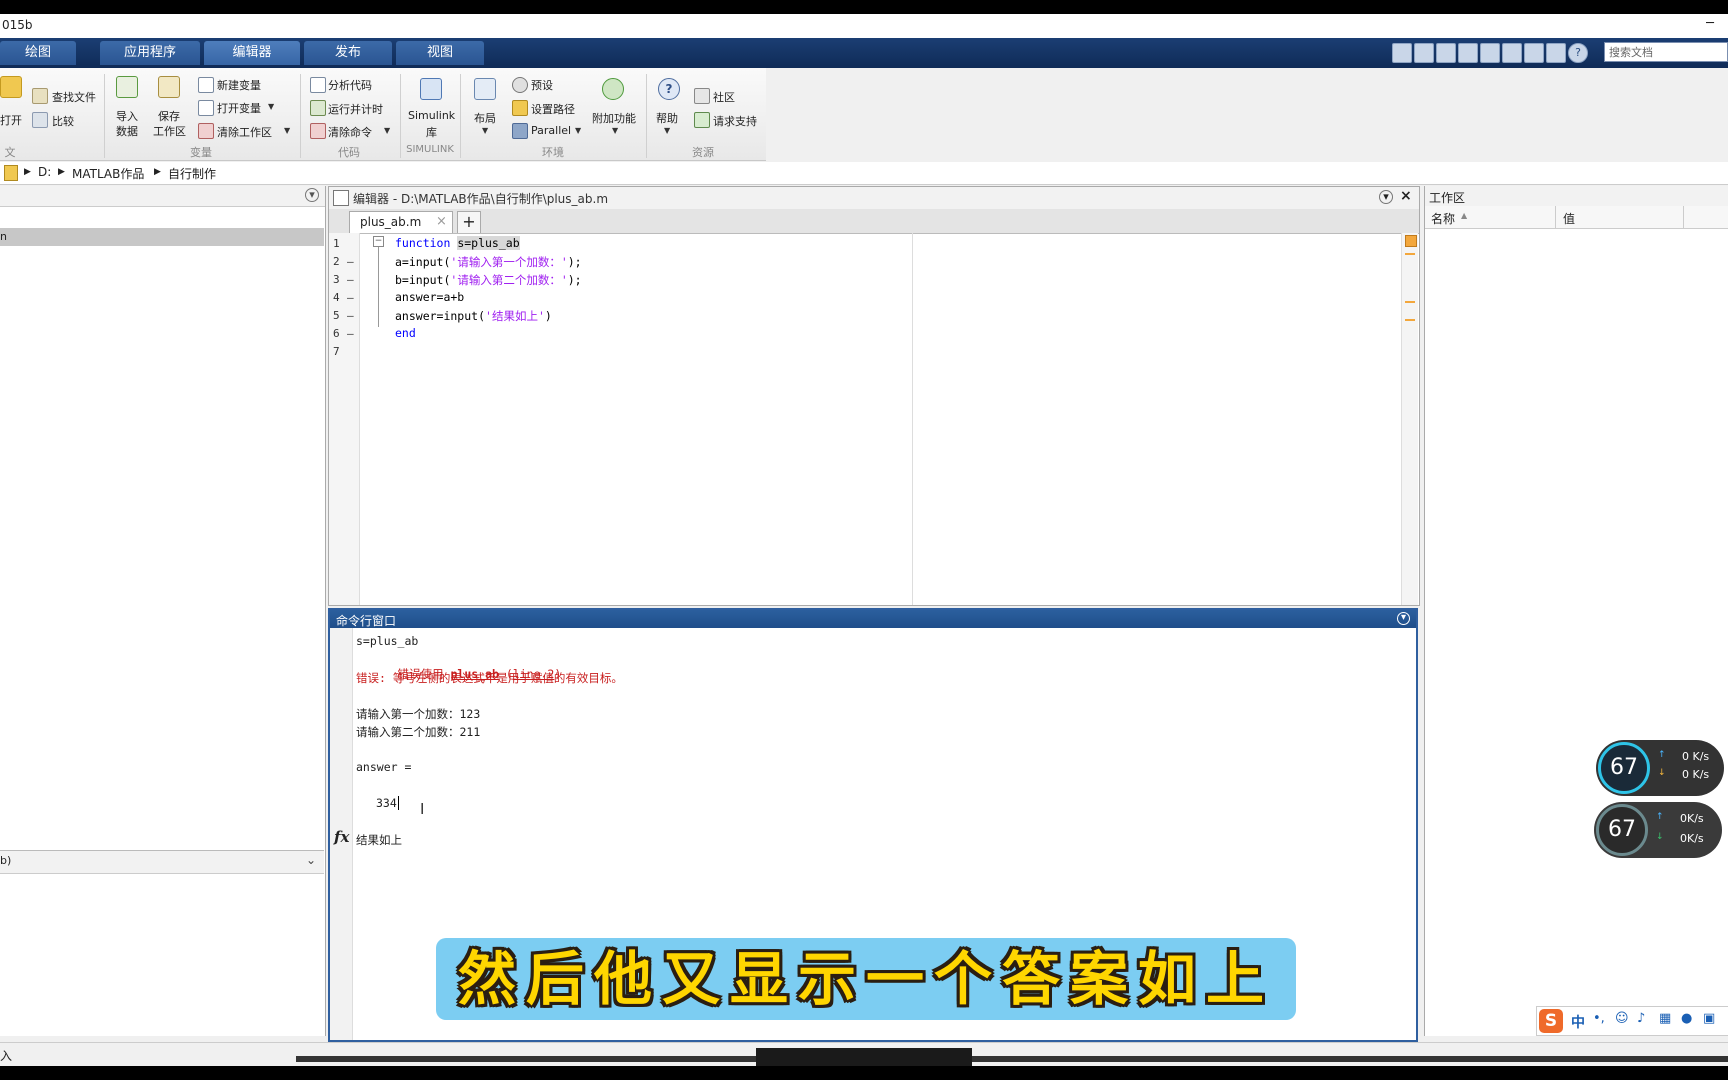 This screenshot has height=1080, width=1728. Describe the element at coordinates (553, 109) in the screenshot. I see `set-path-button: 设置路径` at that location.